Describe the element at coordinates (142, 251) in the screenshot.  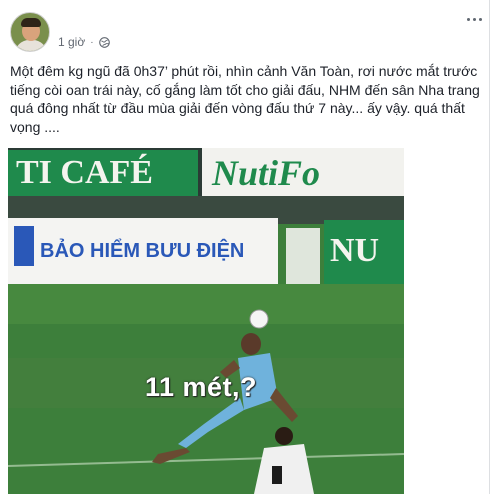
I see `banner-insurance-text: BẢO HIỂM BƯU ĐIỆN` at that location.